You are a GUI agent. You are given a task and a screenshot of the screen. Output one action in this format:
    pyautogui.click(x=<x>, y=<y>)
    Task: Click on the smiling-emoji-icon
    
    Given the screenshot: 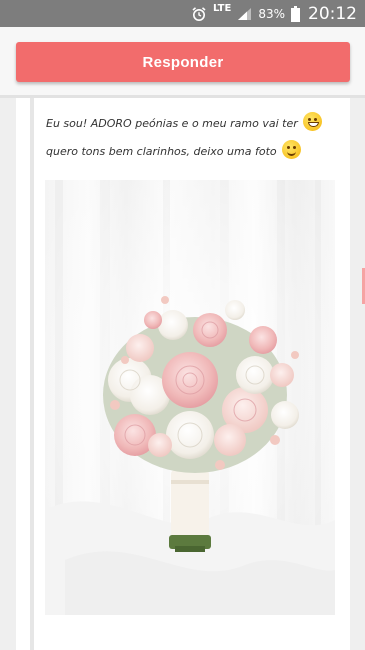 What is the action you would take?
    pyautogui.click(x=292, y=149)
    